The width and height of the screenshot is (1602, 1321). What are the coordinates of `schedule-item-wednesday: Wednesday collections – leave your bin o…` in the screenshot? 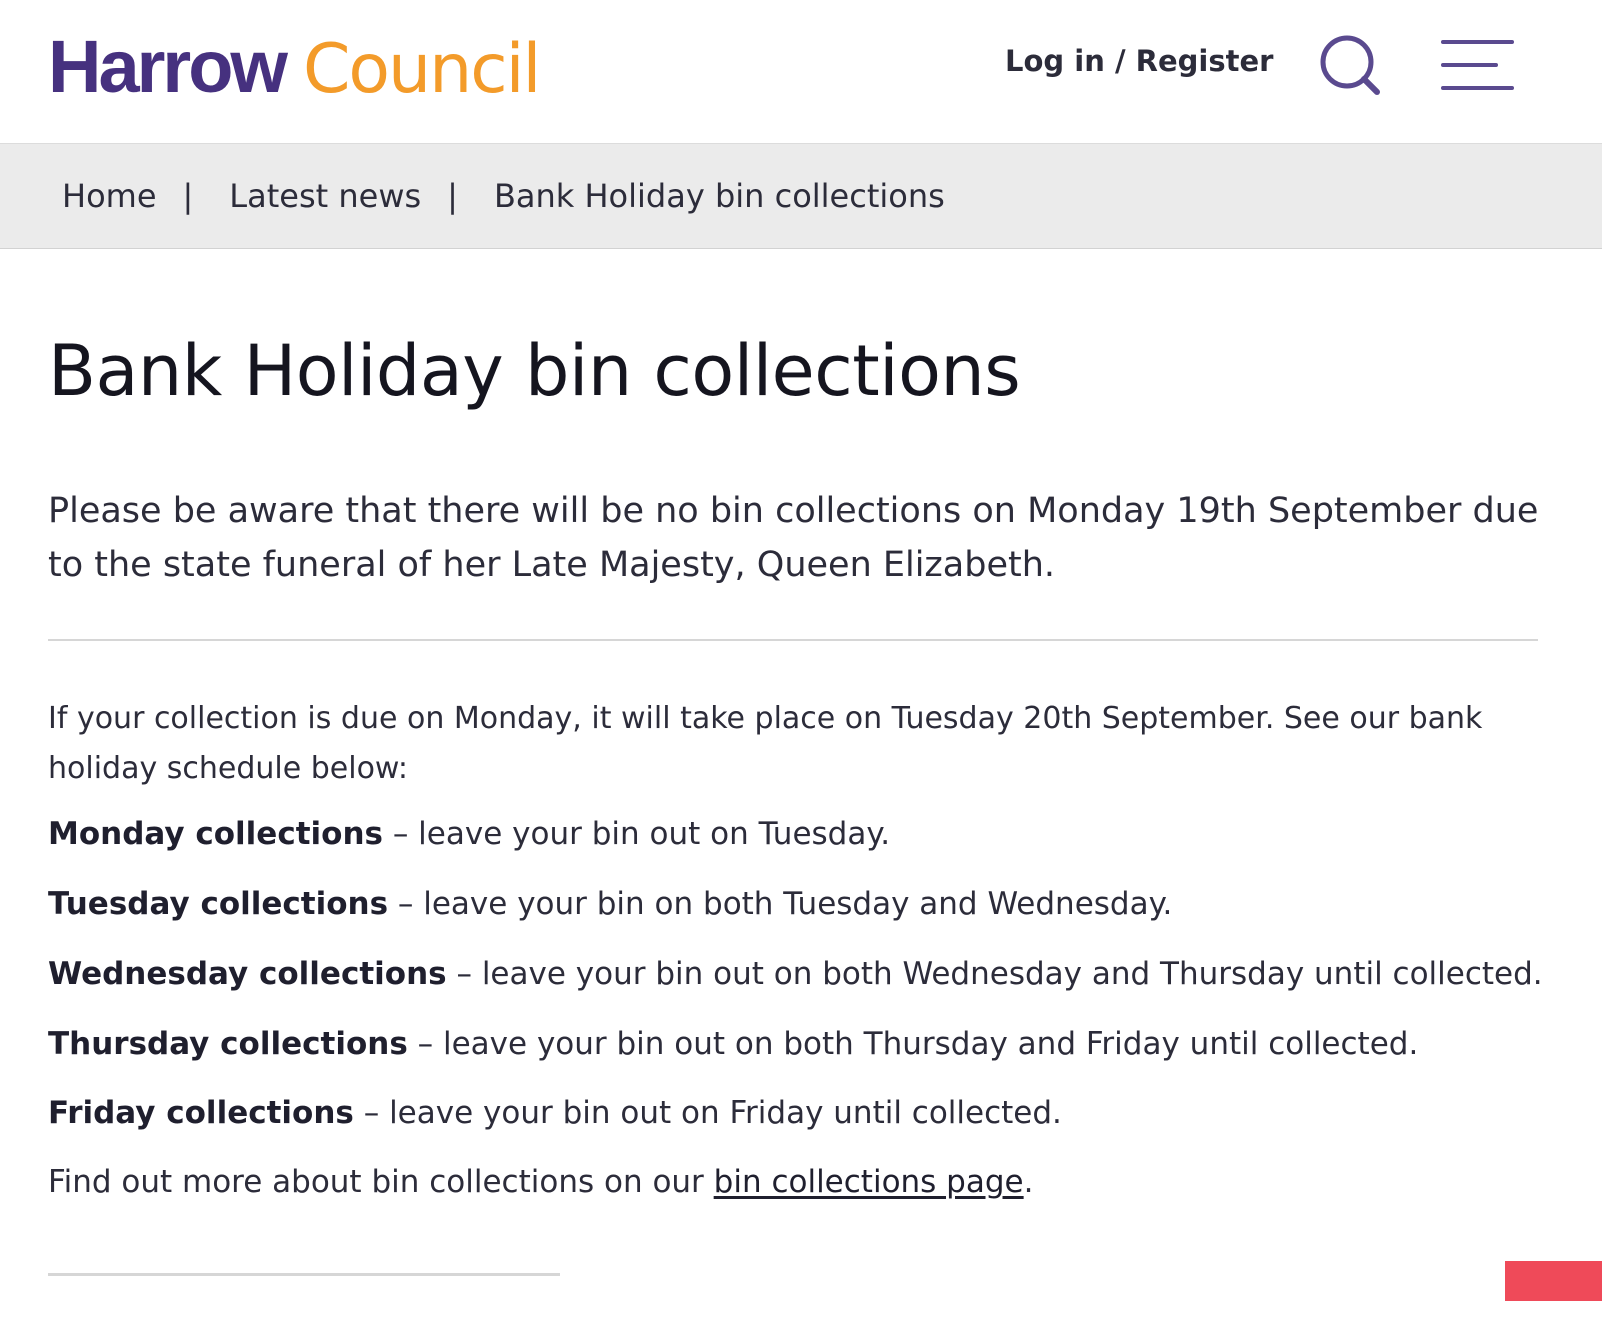 It's located at (808, 974).